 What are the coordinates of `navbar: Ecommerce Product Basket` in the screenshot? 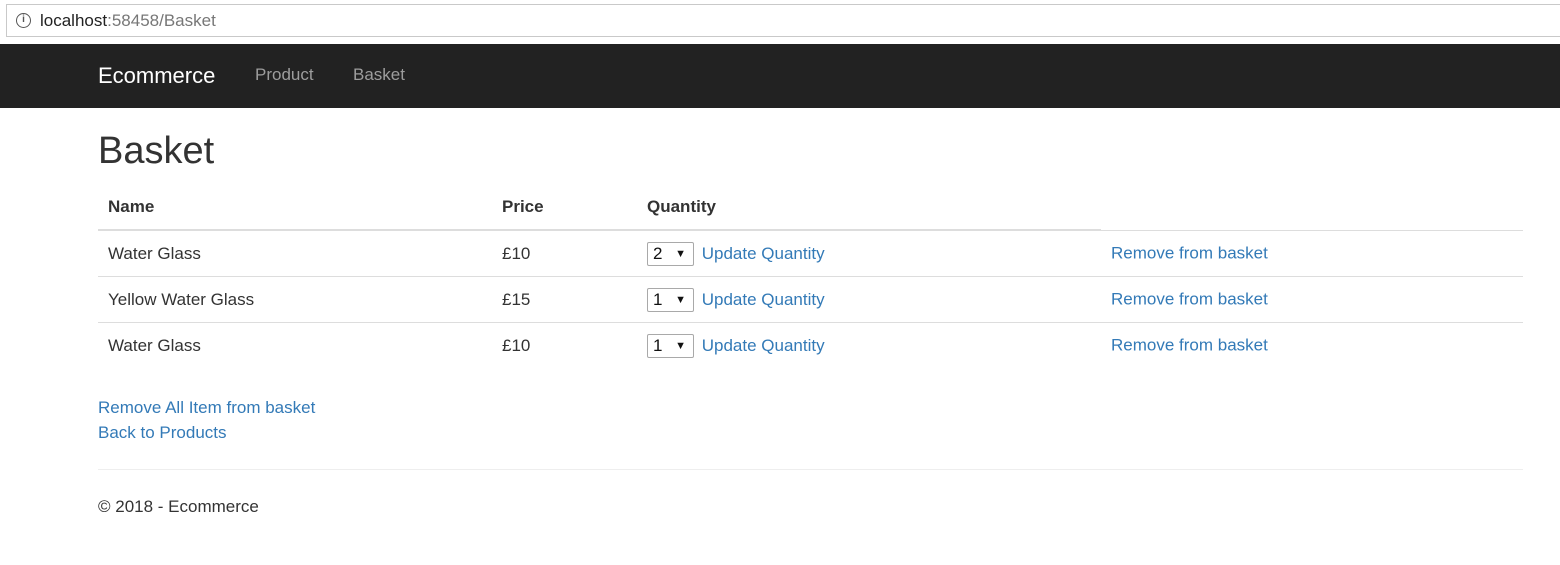 It's located at (780, 76).